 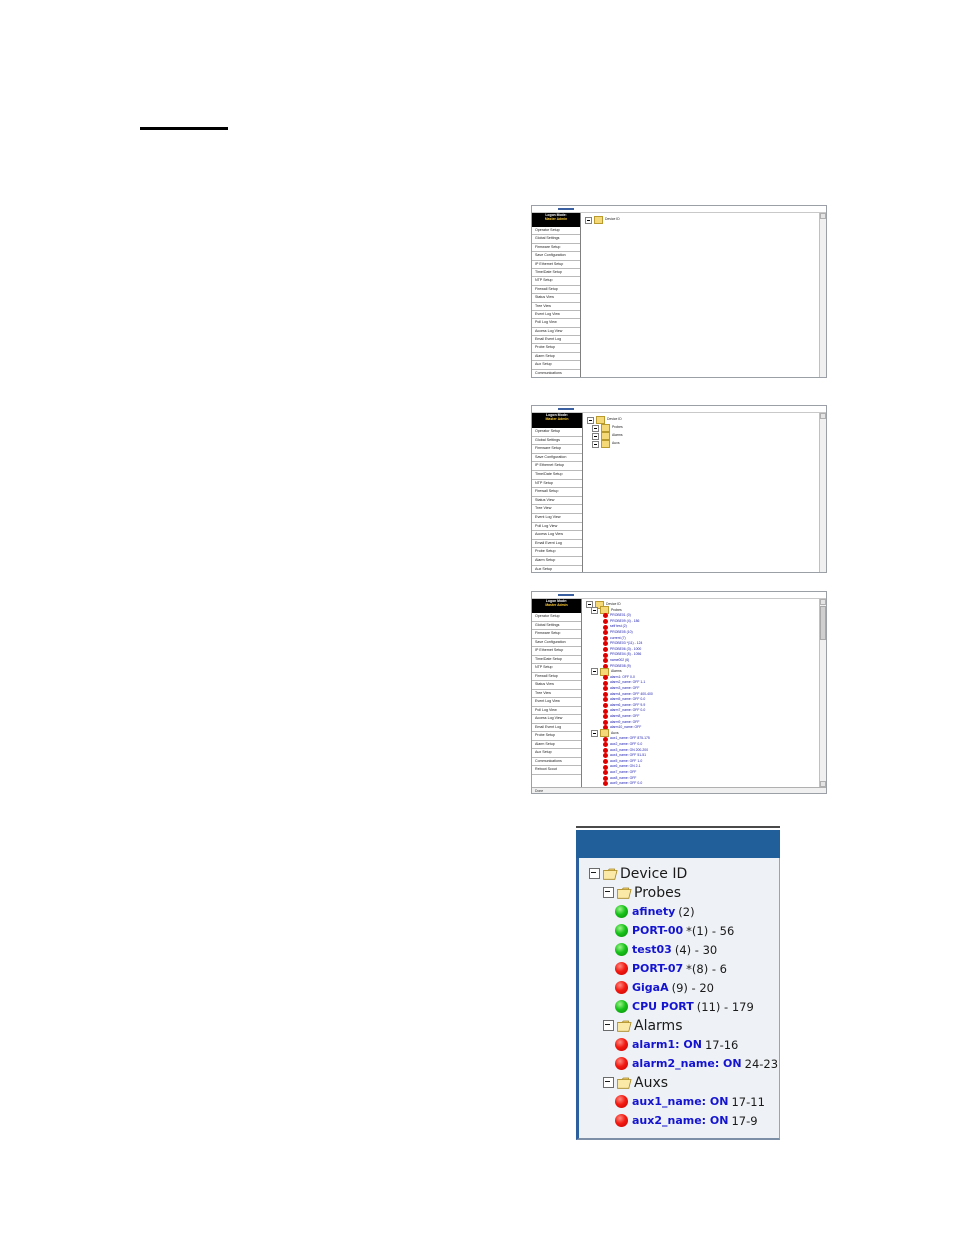 I want to click on tree-leaf-row: afinety (2), so click(x=679, y=911).